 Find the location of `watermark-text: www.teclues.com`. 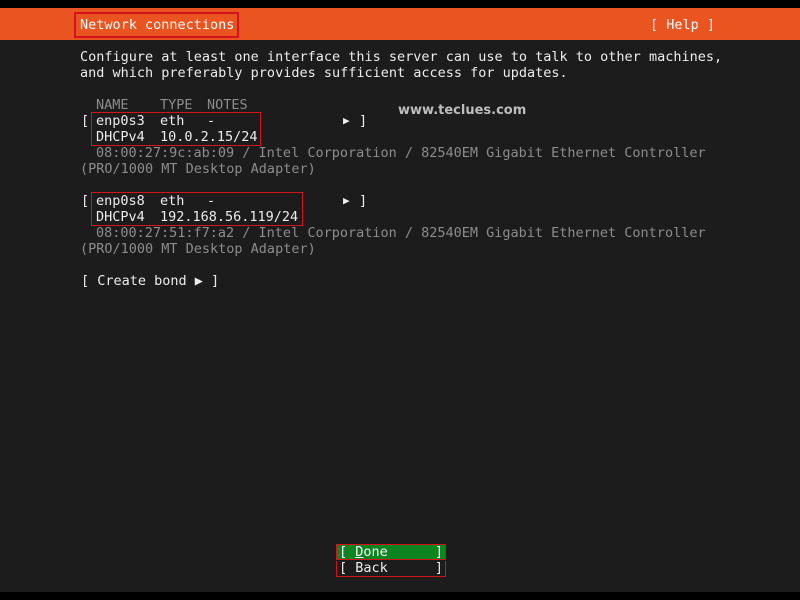

watermark-text: www.teclues.com is located at coordinates (462, 110).